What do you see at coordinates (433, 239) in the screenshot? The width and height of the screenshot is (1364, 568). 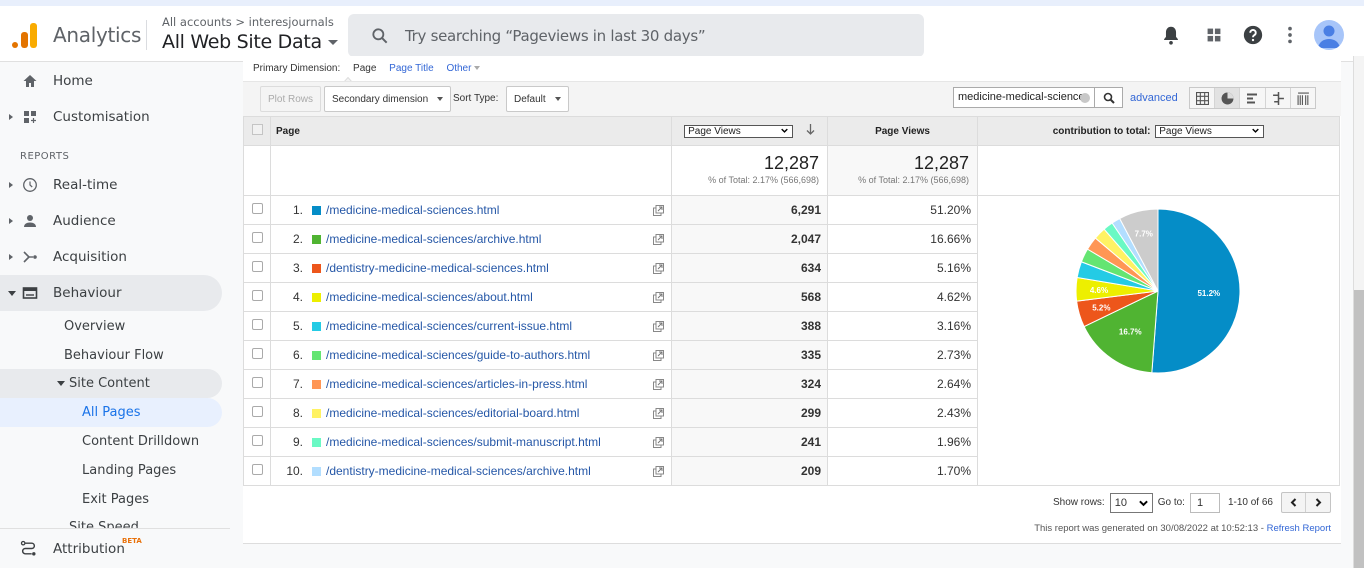 I see `page-link: /medicine-medical-sciences/archive.html` at bounding box center [433, 239].